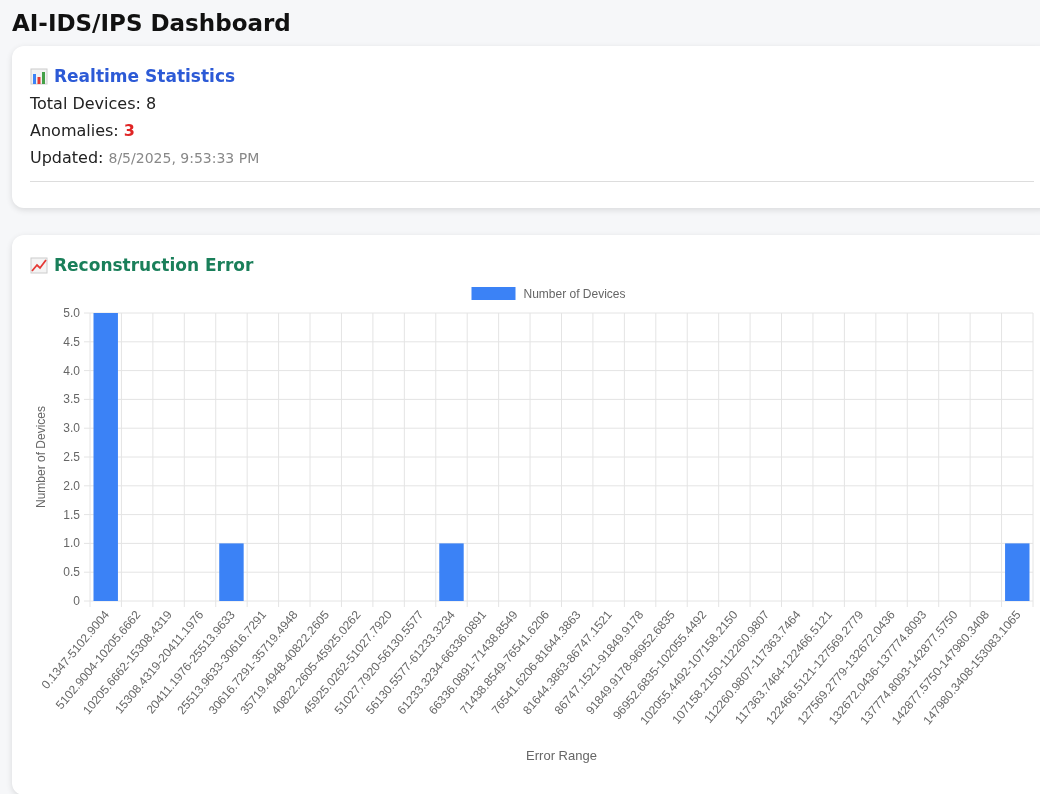 Image resolution: width=1040 pixels, height=794 pixels. I want to click on y-tick-label: 4.5, so click(71, 341).